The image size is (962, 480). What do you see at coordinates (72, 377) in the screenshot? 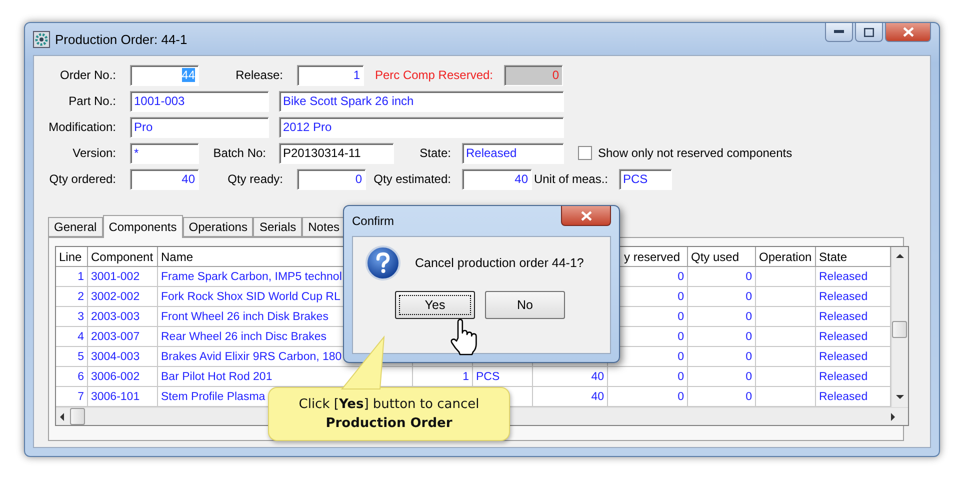
I see `table-cell: 6` at bounding box center [72, 377].